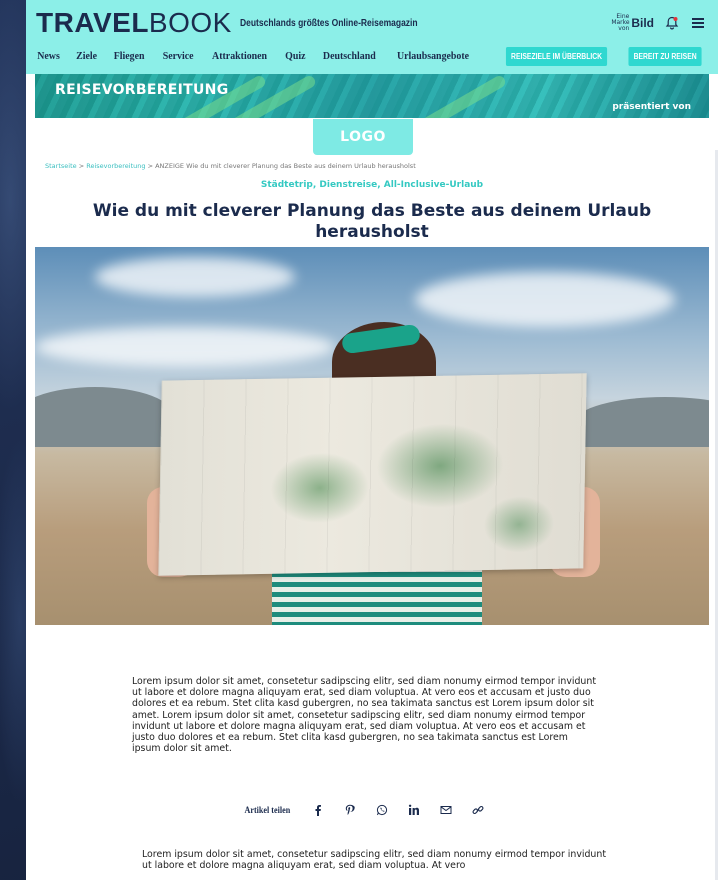 The height and width of the screenshot is (880, 718). Describe the element at coordinates (267, 810) in the screenshot. I see `share-label: Artikel teilen` at that location.